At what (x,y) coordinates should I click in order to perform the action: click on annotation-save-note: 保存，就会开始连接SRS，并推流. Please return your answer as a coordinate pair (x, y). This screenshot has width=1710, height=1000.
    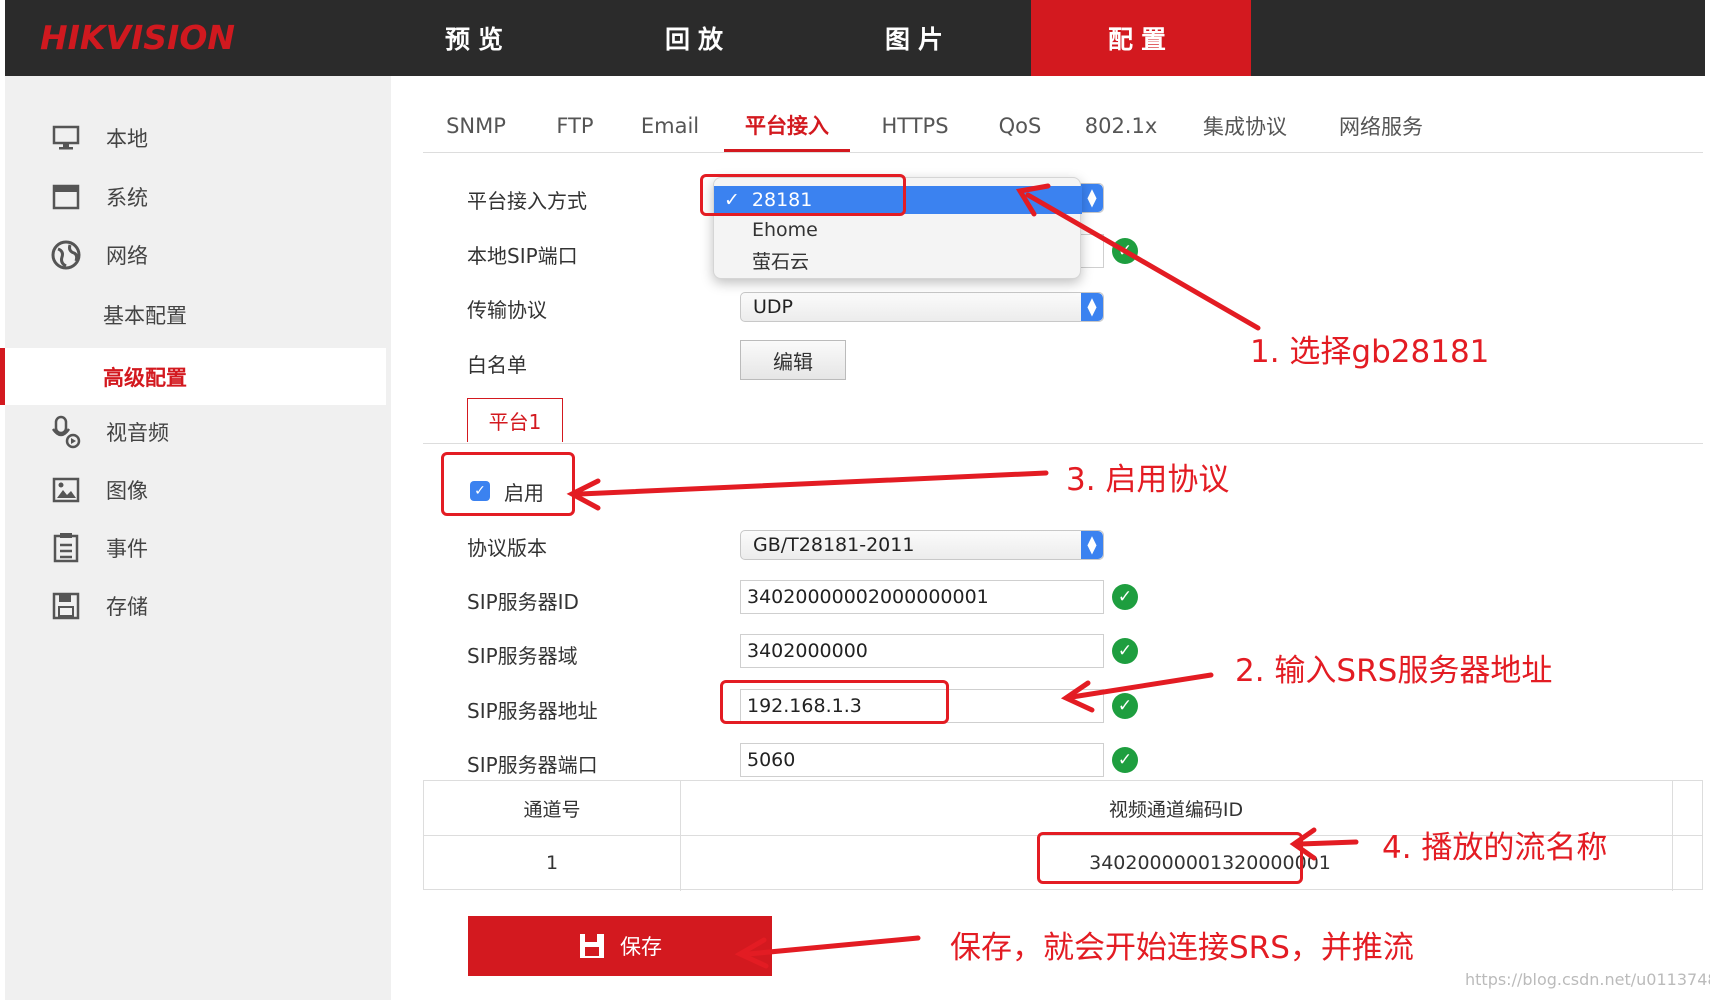
    Looking at the image, I should click on (1182, 948).